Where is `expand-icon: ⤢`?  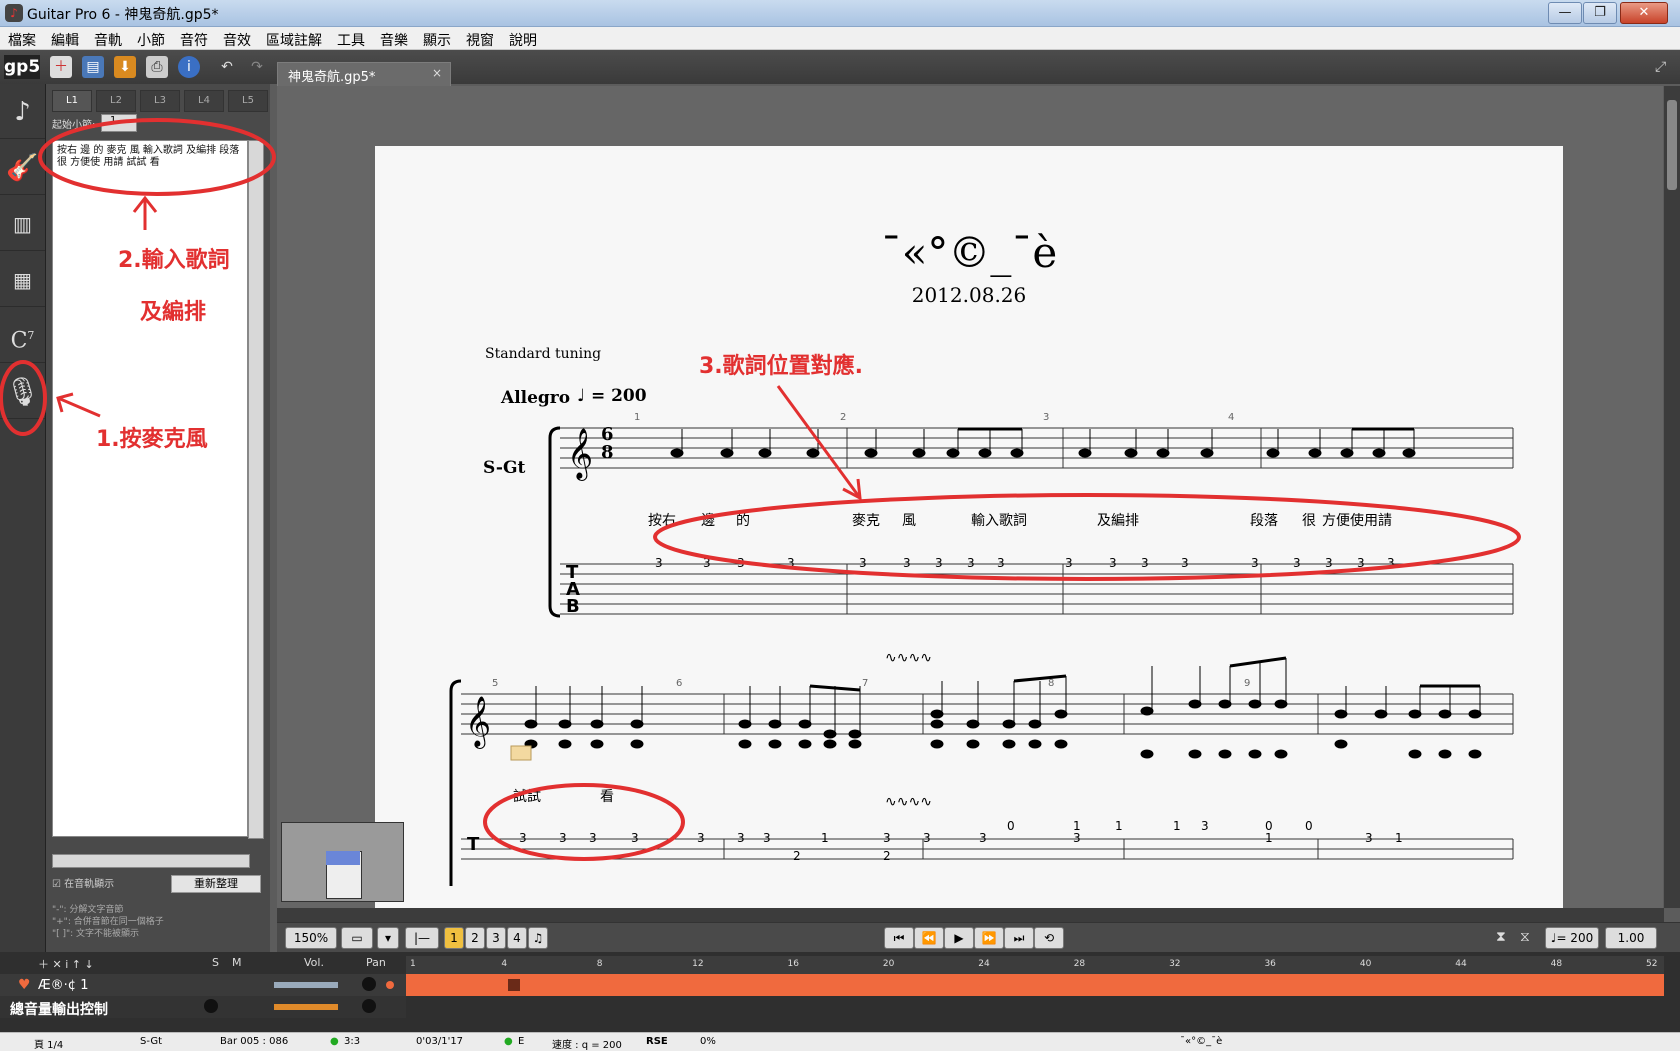
expand-icon: ⤢ is located at coordinates (1660, 67).